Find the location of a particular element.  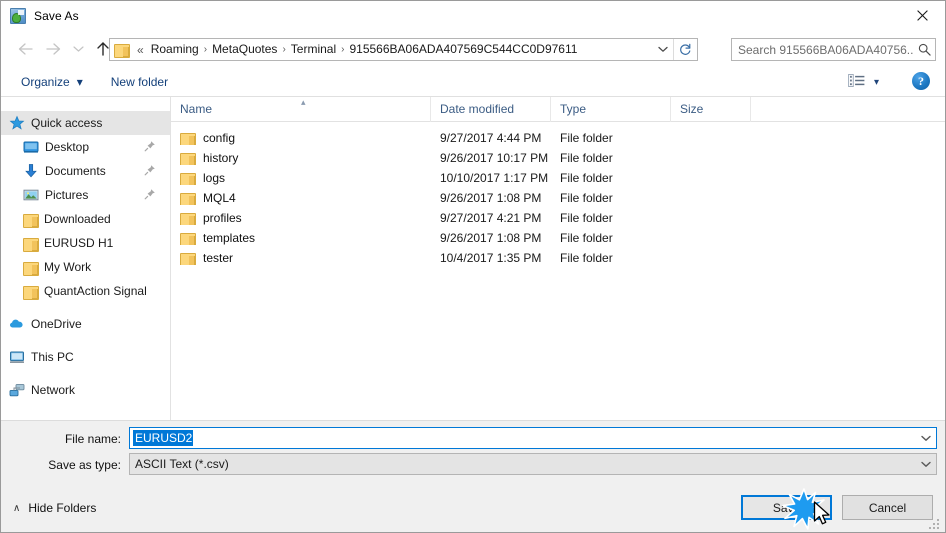

recent-locations-chevron-icon is located at coordinates (78, 49).